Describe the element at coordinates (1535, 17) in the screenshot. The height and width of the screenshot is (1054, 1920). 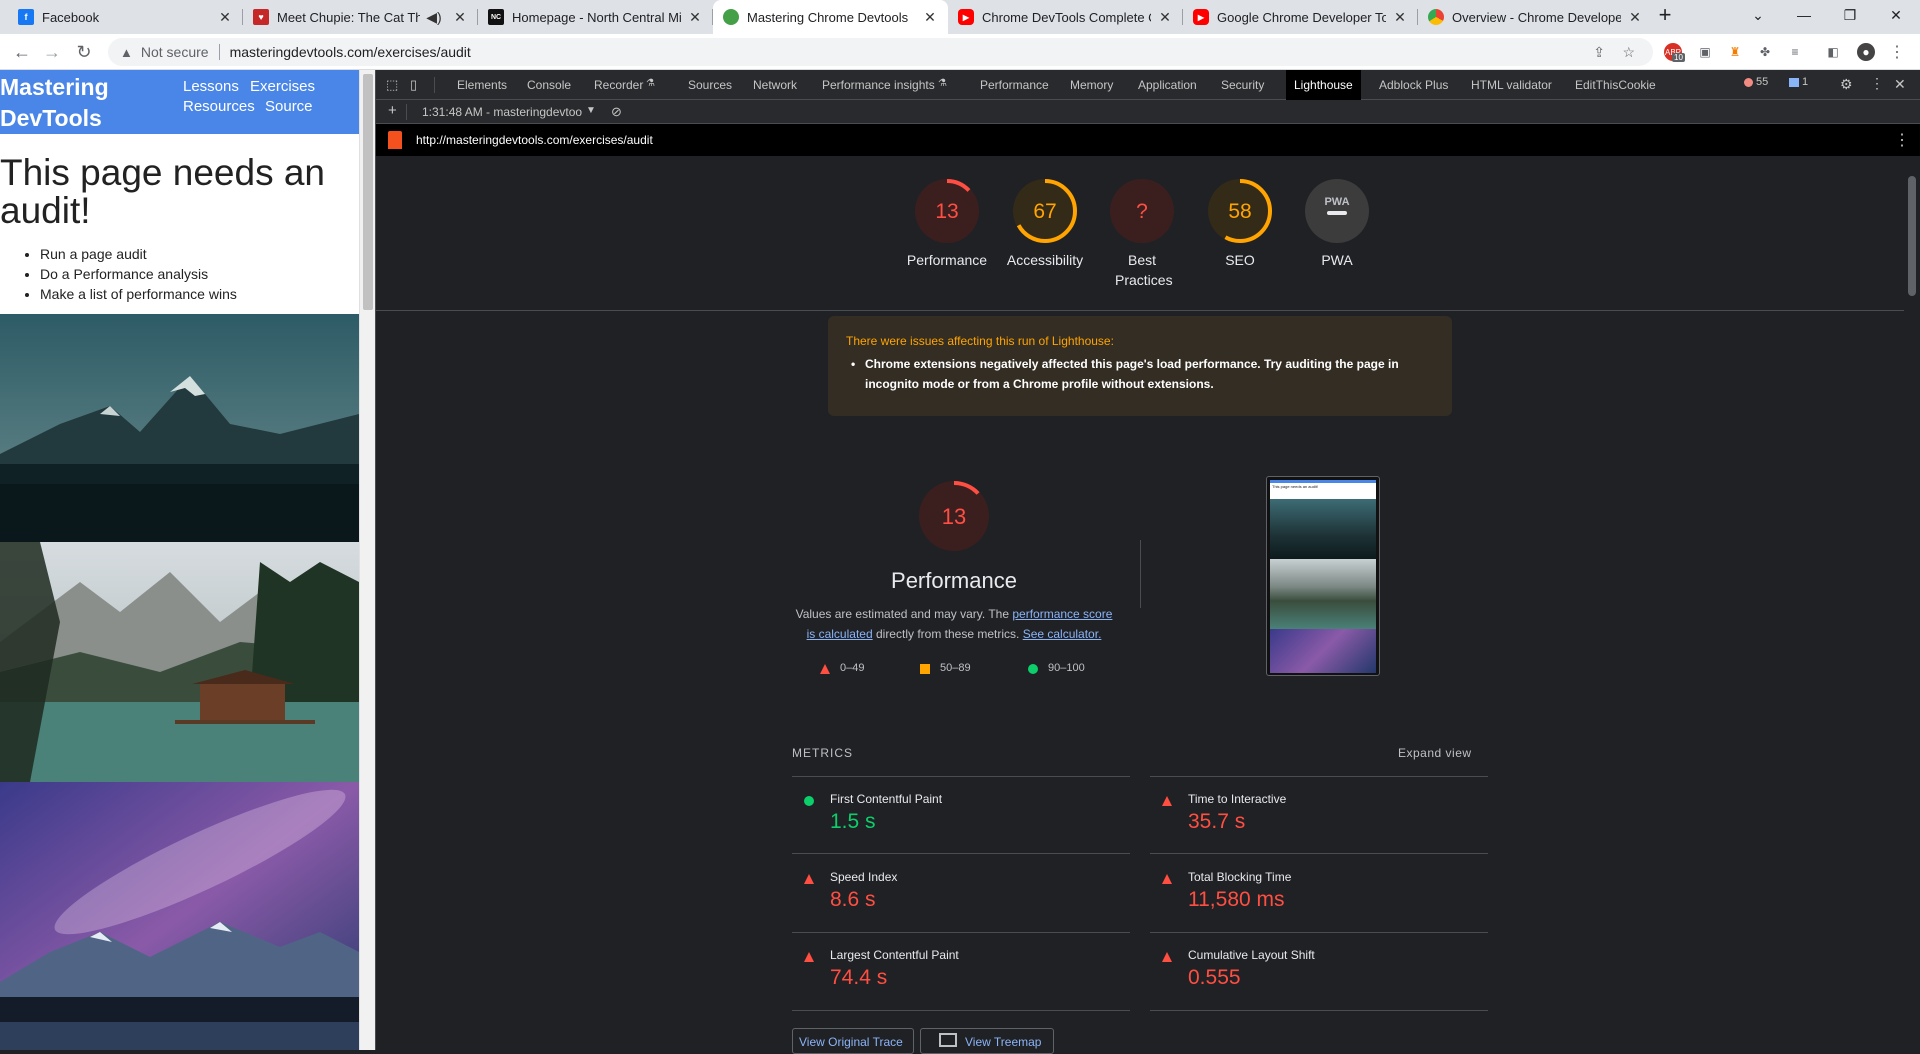
I see `tab-chrome-developers: Overview - Chrome Developers ✕` at that location.